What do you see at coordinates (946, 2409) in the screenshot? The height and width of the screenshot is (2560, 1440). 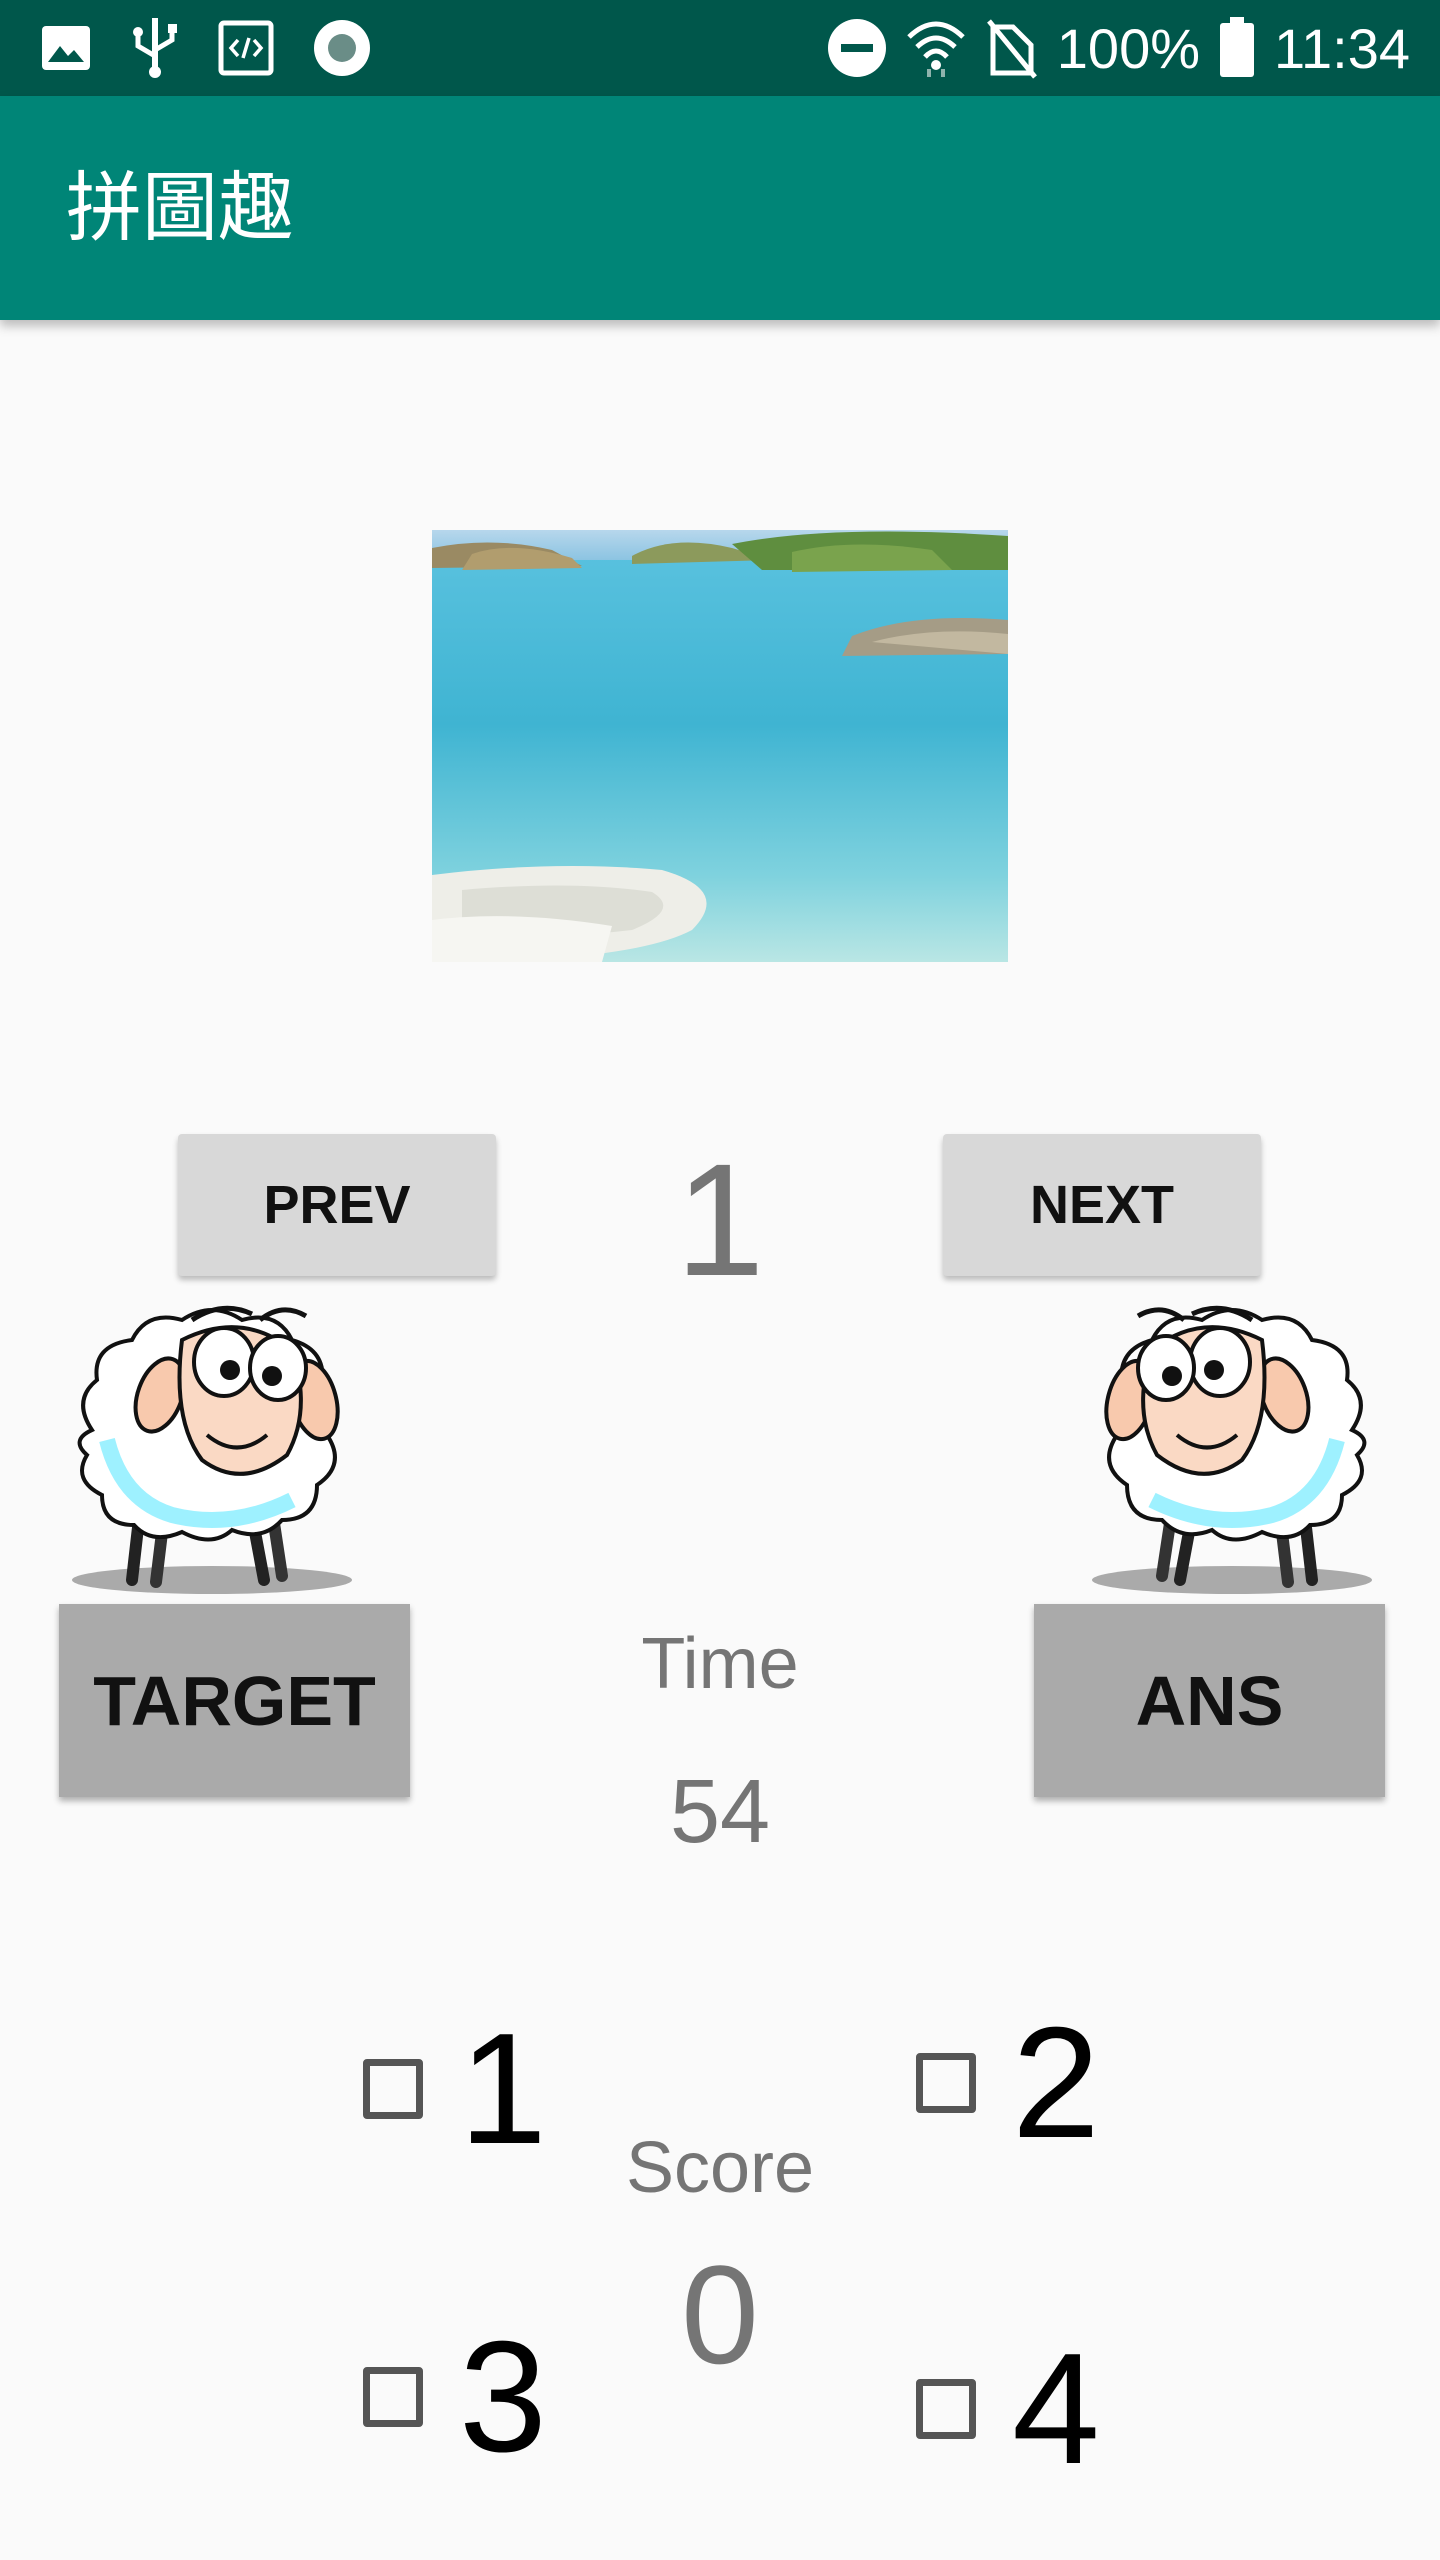 I see `option-4-checkbox` at bounding box center [946, 2409].